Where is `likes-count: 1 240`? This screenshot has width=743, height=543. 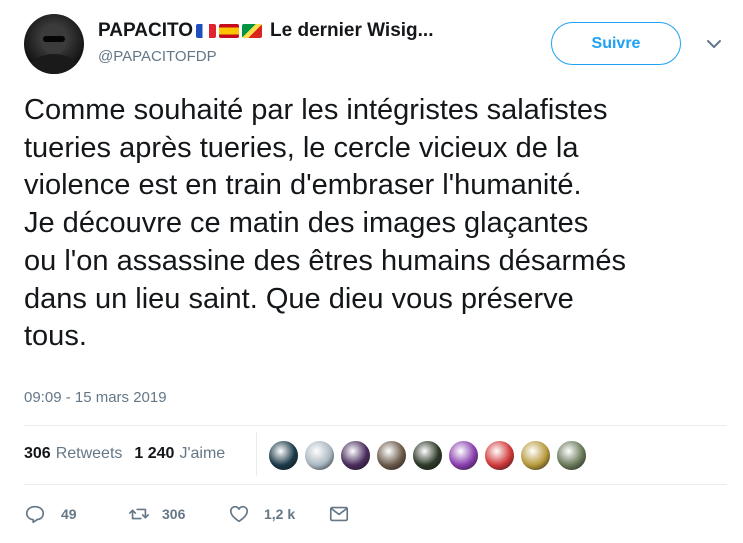
likes-count: 1 240 is located at coordinates (154, 454).